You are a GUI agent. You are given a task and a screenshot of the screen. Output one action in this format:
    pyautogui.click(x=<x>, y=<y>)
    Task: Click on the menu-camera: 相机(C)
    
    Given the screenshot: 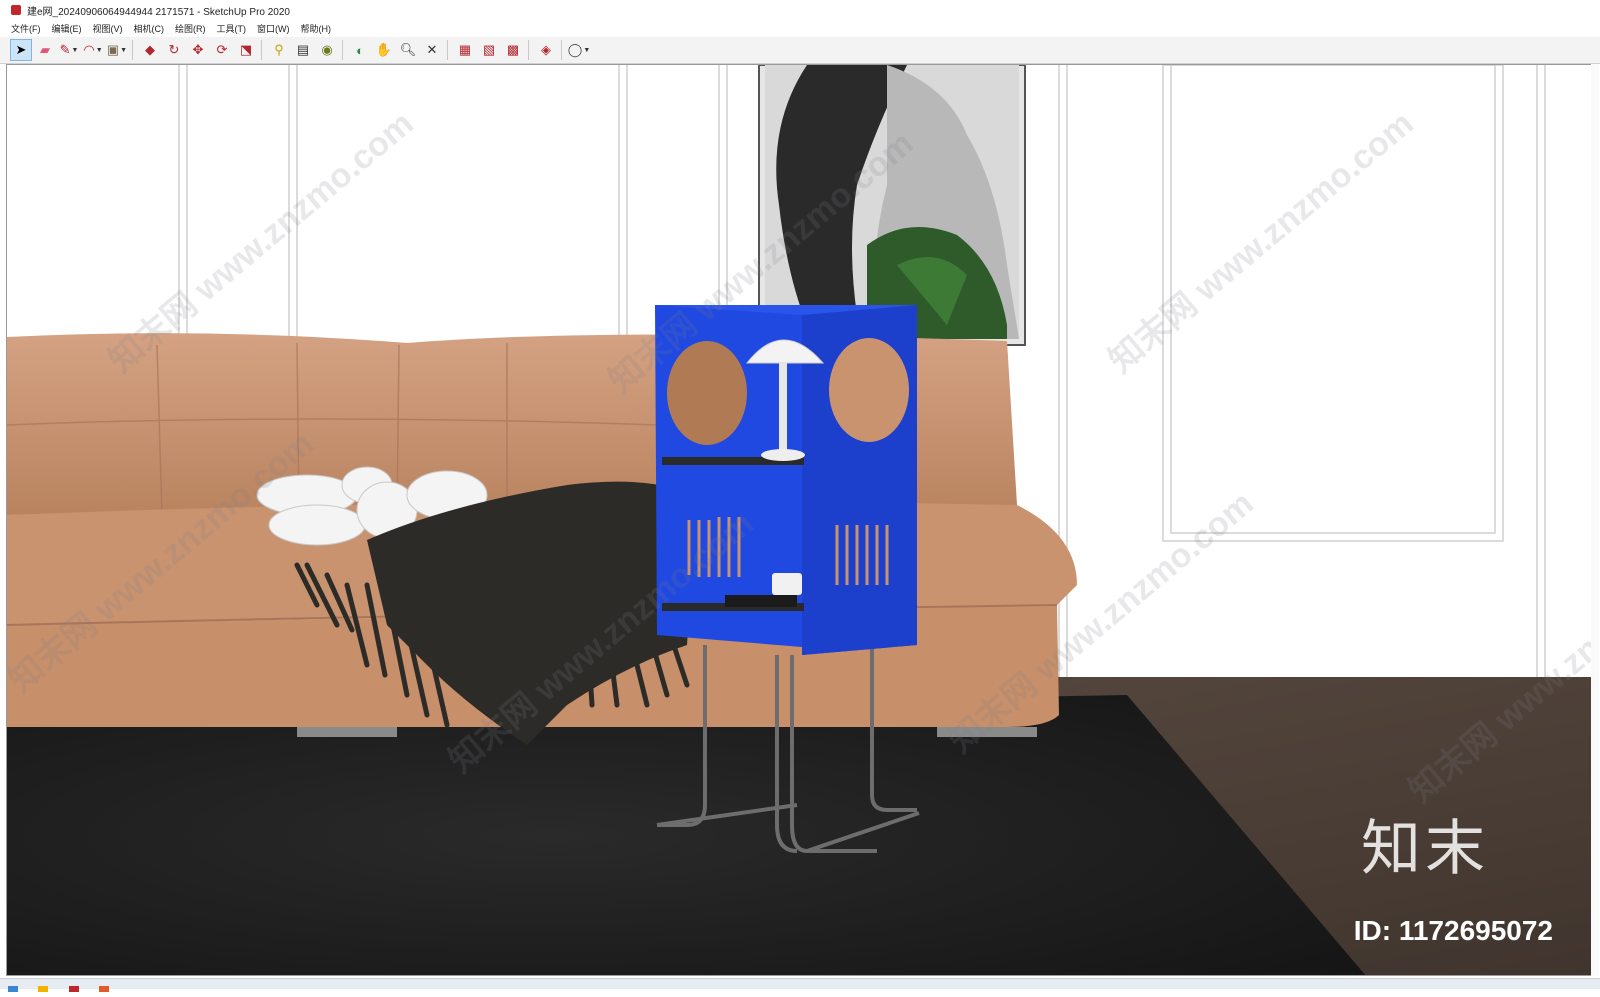 What is the action you would take?
    pyautogui.click(x=149, y=28)
    